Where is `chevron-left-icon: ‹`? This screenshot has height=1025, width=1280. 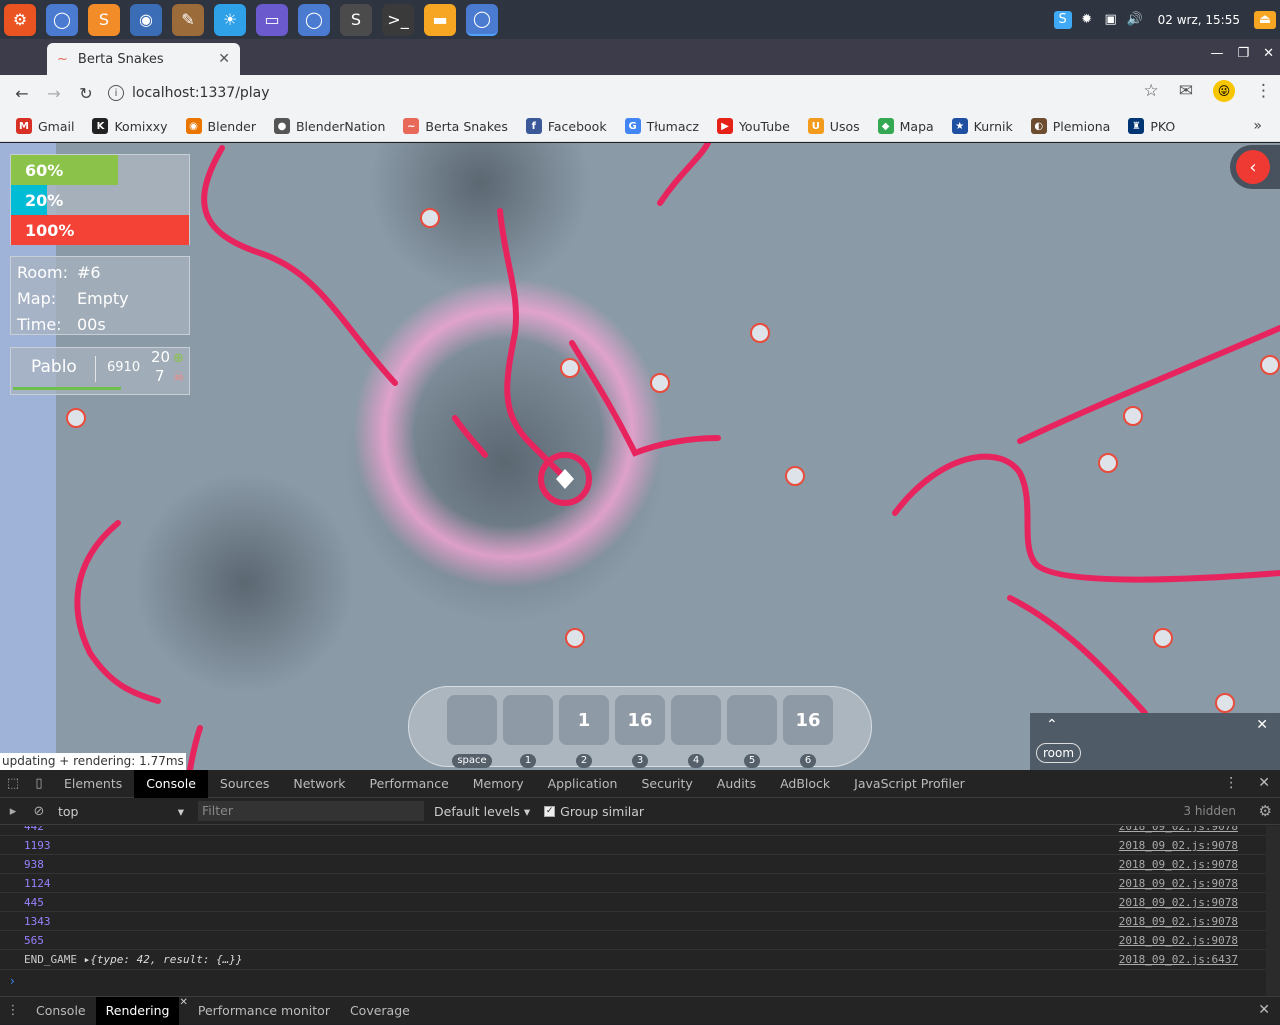 chevron-left-icon: ‹ is located at coordinates (1253, 167).